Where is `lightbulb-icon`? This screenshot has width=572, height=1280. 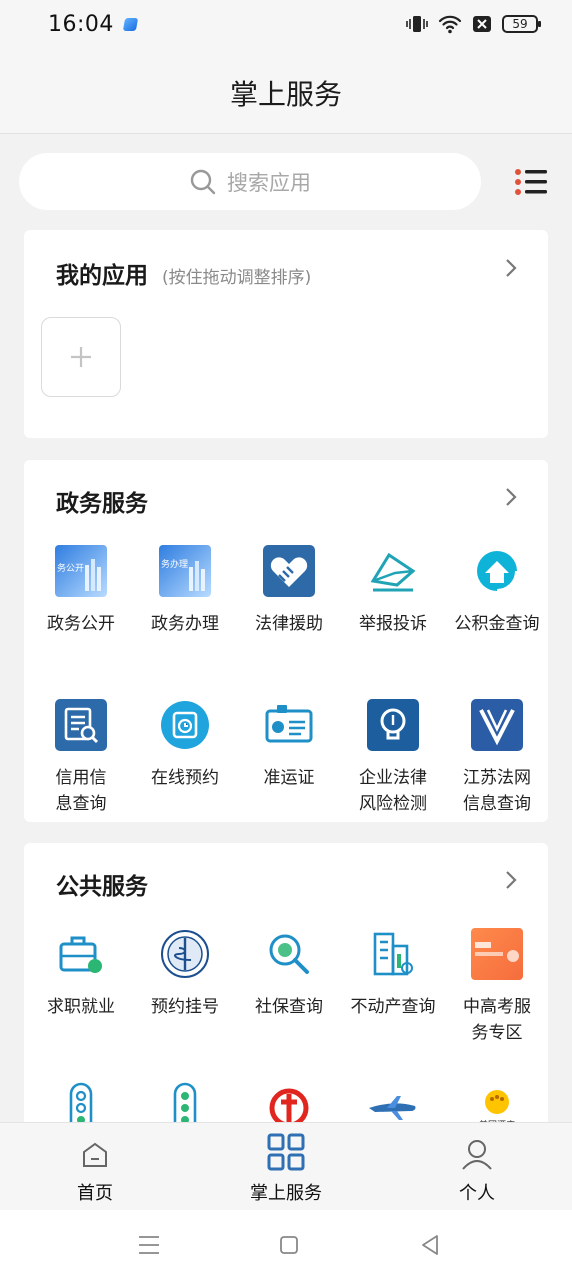 lightbulb-icon is located at coordinates (393, 725).